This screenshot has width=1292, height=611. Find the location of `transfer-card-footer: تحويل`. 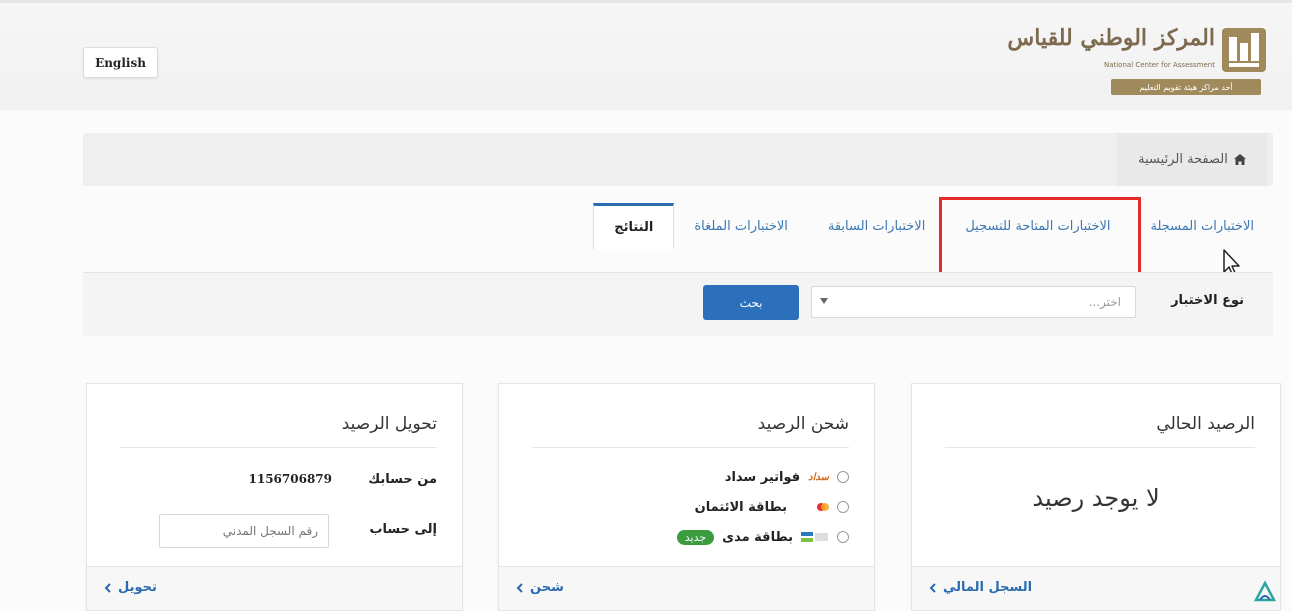

transfer-card-footer: تحويل is located at coordinates (274, 588).